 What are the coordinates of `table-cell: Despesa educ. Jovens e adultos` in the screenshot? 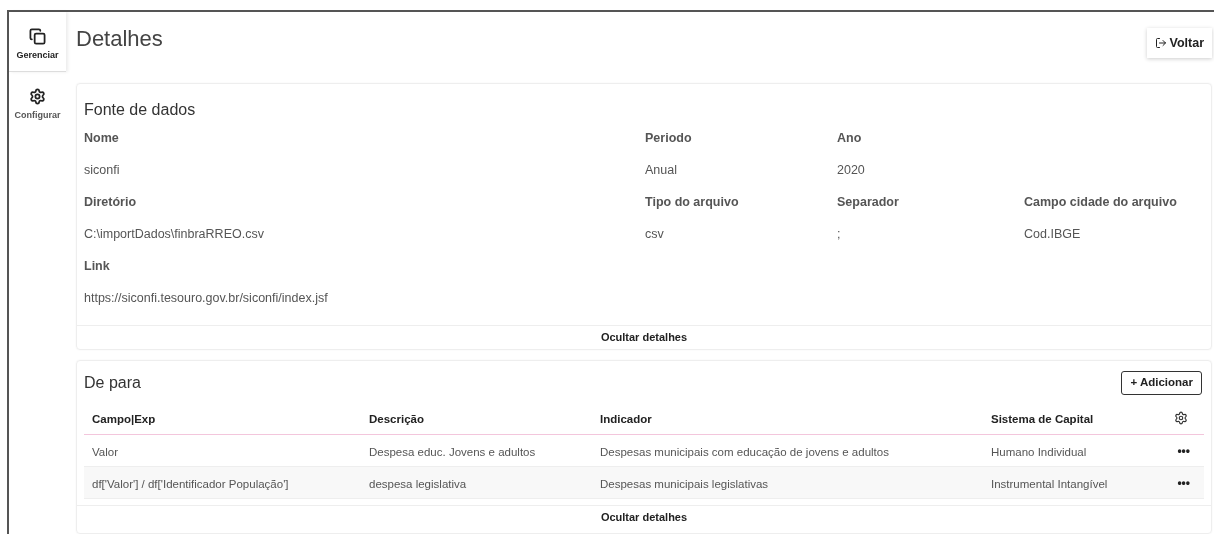 It's located at (452, 451).